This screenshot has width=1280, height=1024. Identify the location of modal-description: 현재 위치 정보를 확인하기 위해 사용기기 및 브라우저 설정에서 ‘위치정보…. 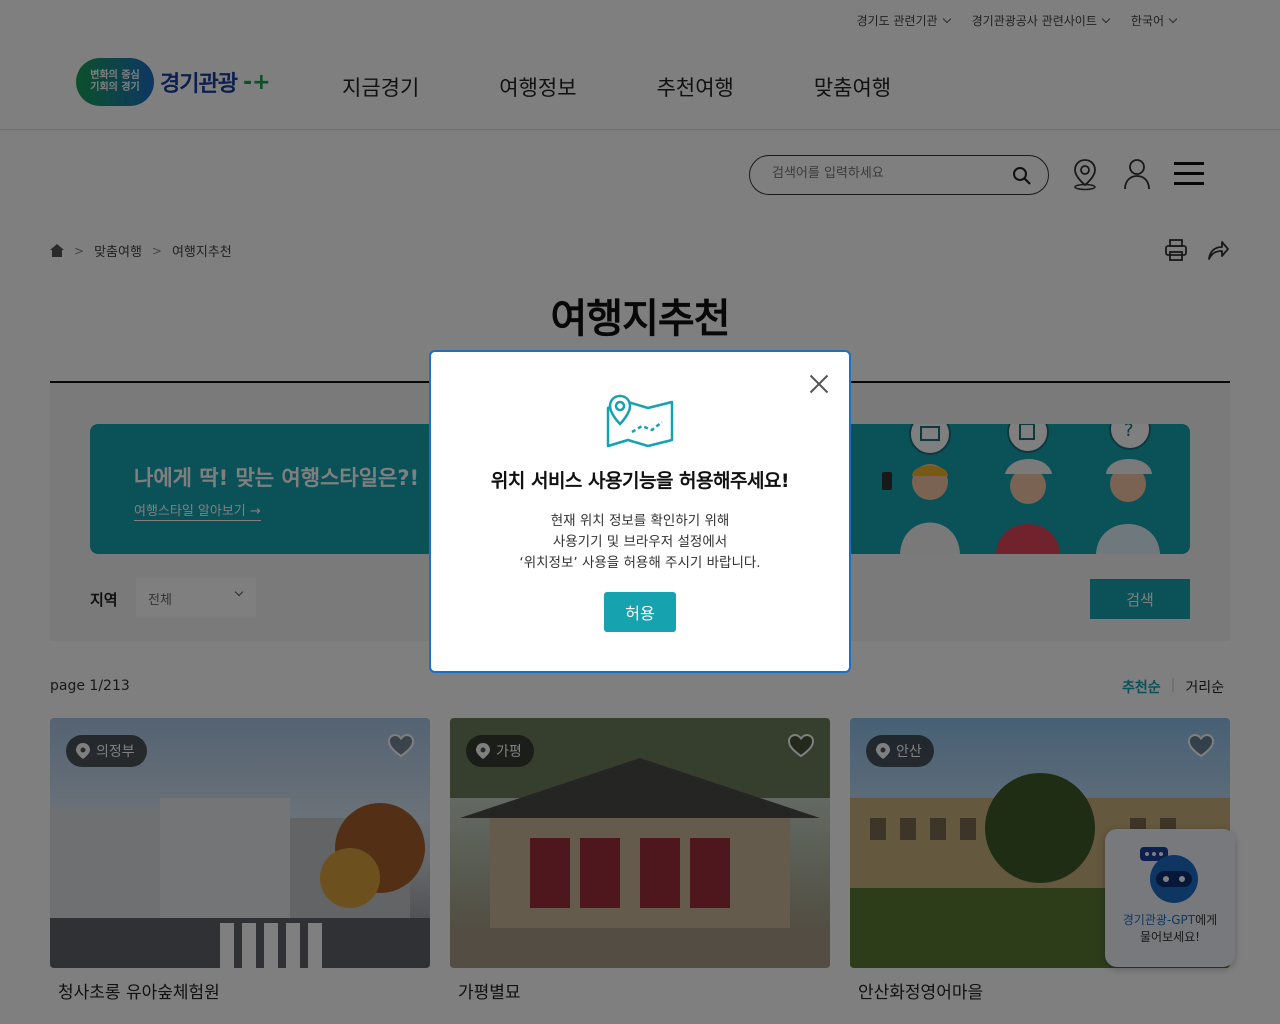
(640, 542).